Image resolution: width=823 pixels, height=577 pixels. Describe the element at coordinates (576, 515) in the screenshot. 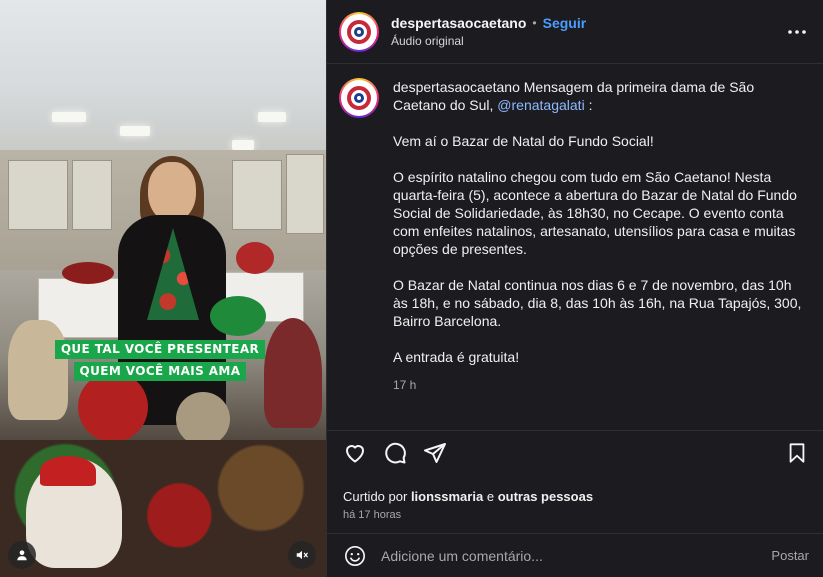

I see `post-age: há 17 horas` at that location.